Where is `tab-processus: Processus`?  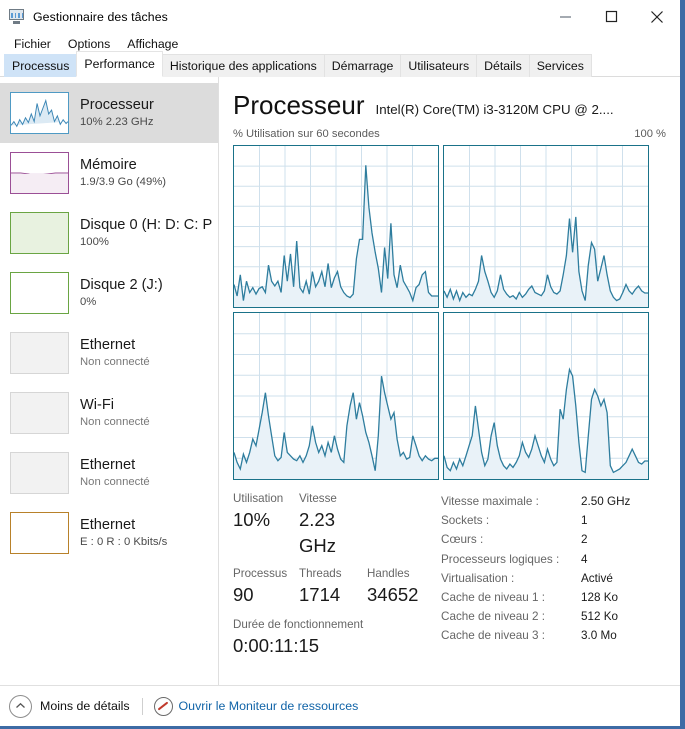 tab-processus: Processus is located at coordinates (41, 65).